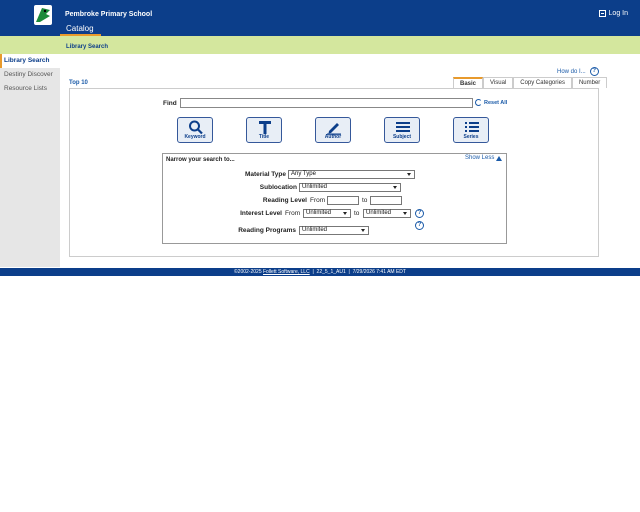 The width and height of the screenshot is (640, 512). What do you see at coordinates (478, 102) in the screenshot?
I see `reset-icon` at bounding box center [478, 102].